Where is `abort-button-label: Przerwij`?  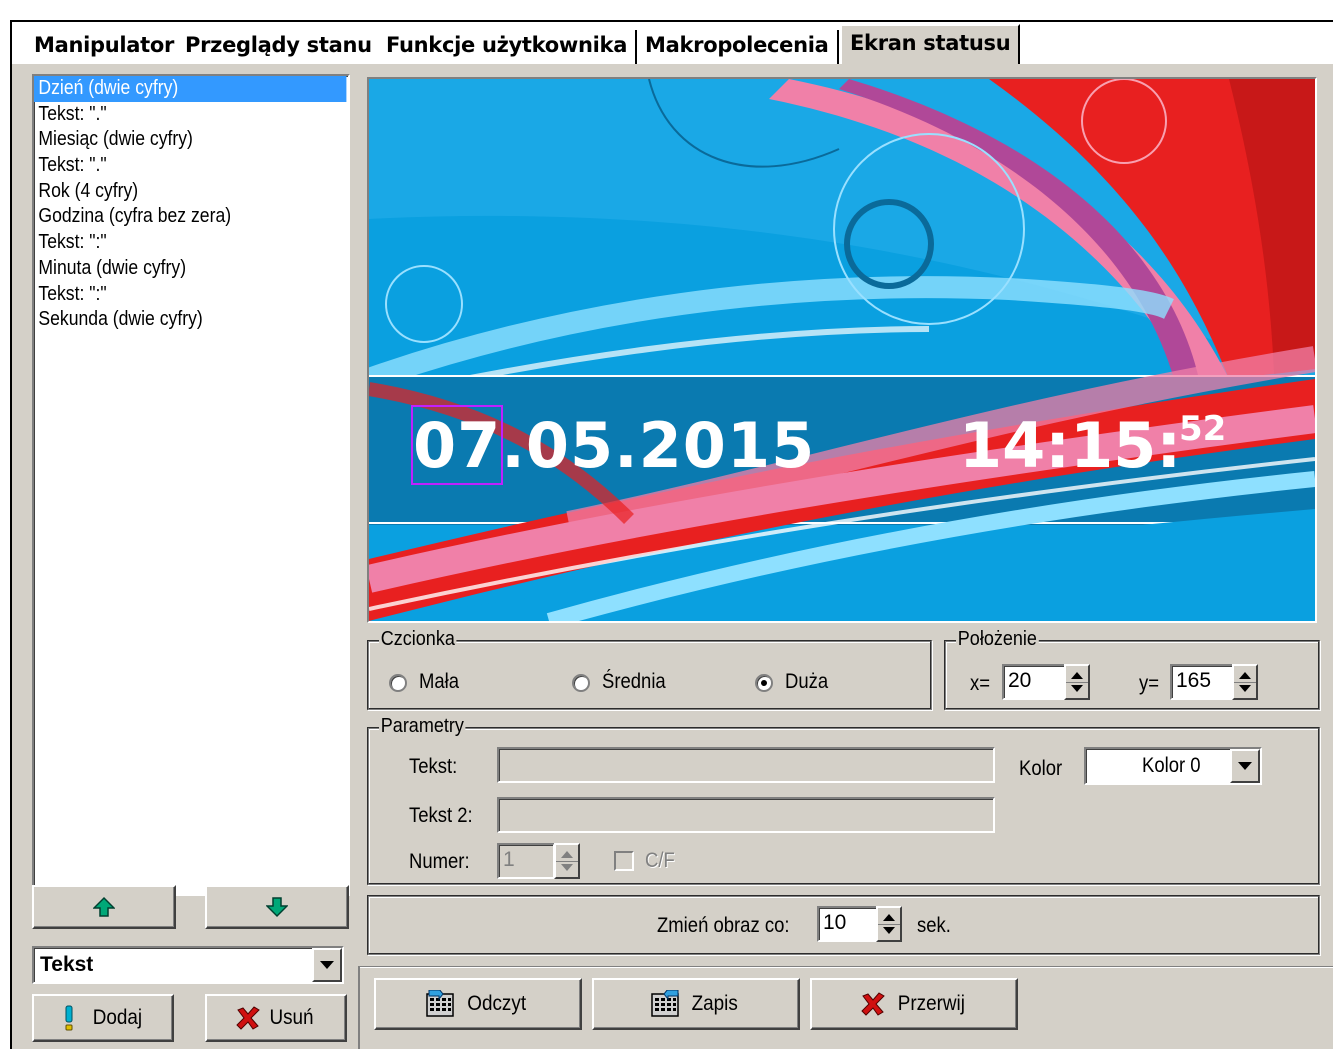
abort-button-label: Przerwij is located at coordinates (931, 1003).